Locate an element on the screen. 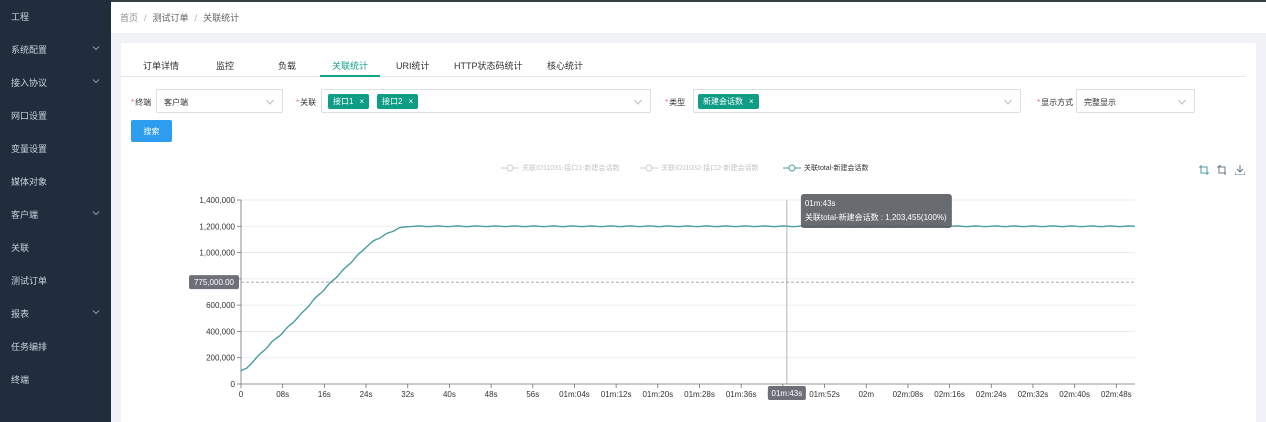 The height and width of the screenshot is (422, 1266). x-tick-label: 56s is located at coordinates (532, 394).